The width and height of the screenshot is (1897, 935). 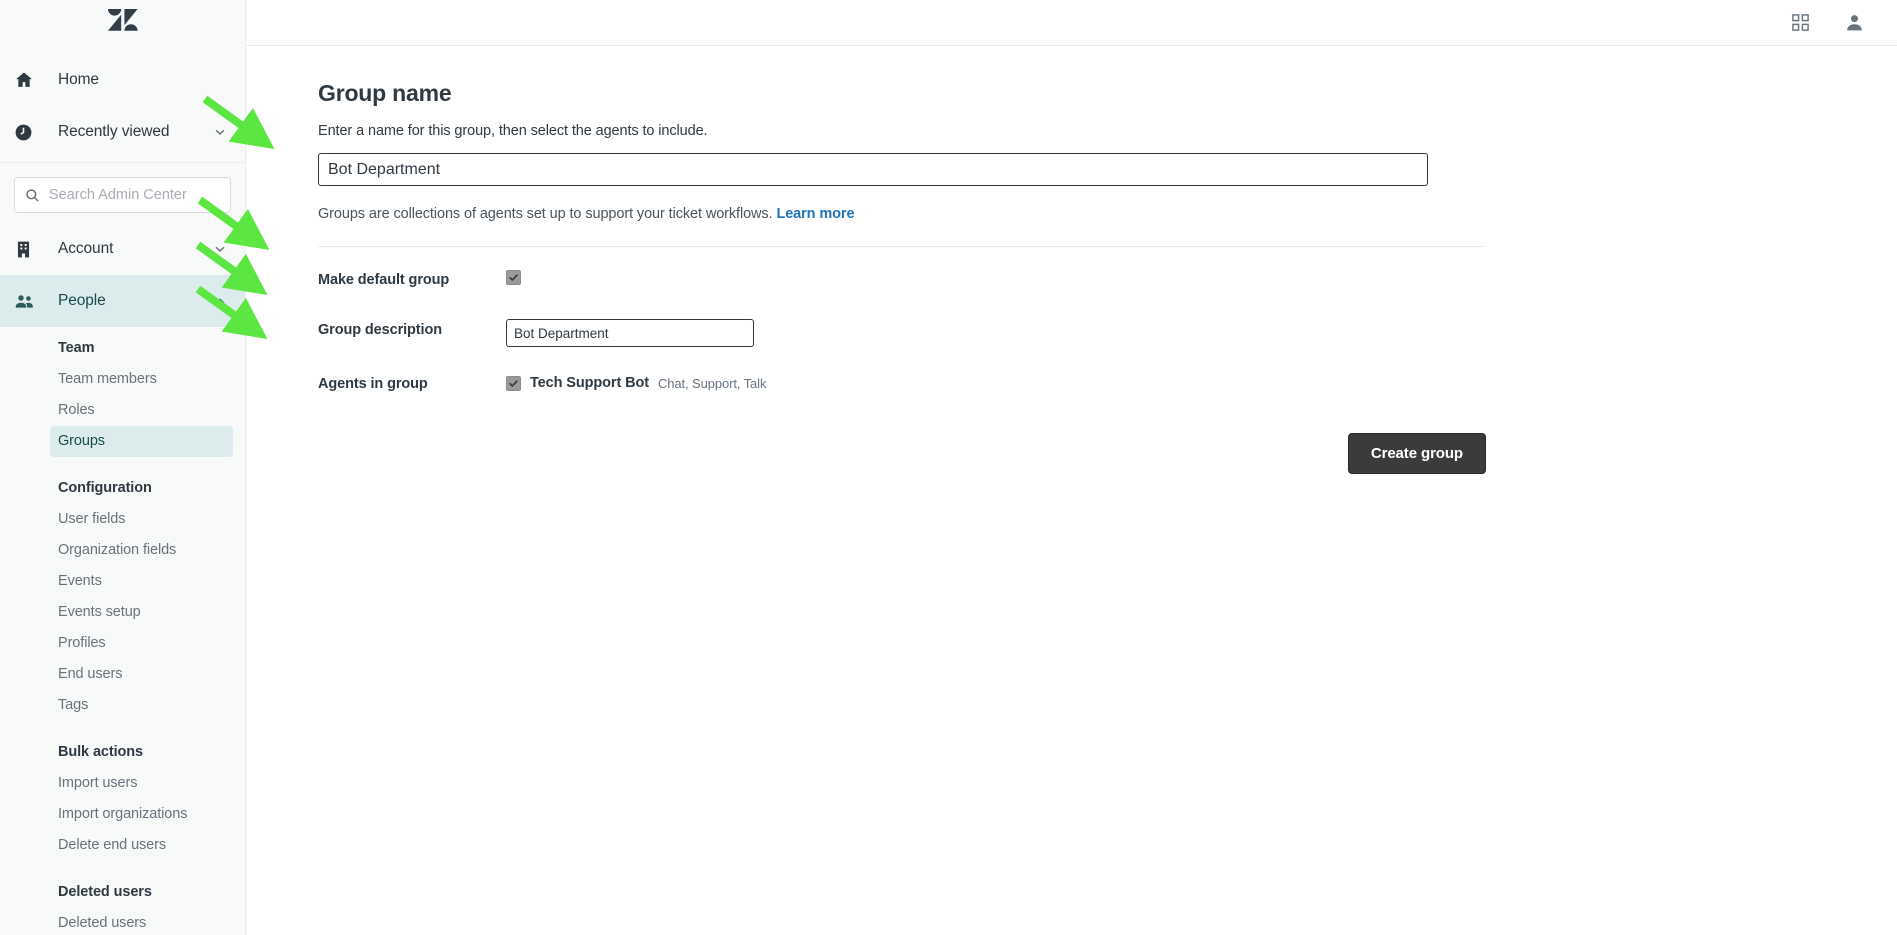 I want to click on user-avatar-icon, so click(x=1854, y=22).